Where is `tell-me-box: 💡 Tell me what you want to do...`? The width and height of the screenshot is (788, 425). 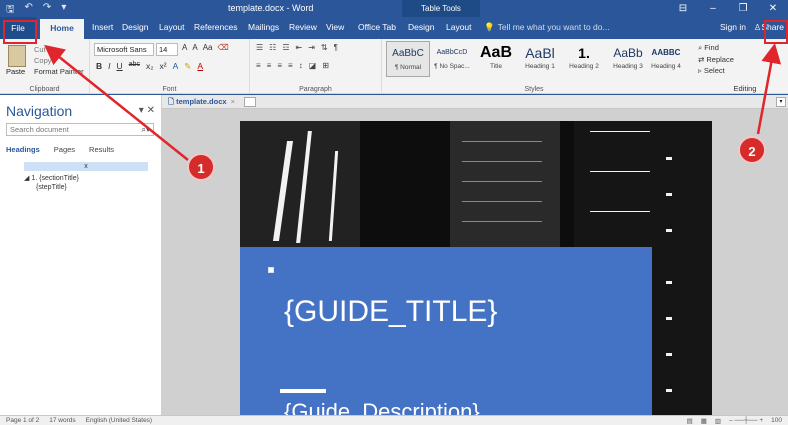
tell-me-box: 💡 Tell me what you want to do... is located at coordinates (547, 27).